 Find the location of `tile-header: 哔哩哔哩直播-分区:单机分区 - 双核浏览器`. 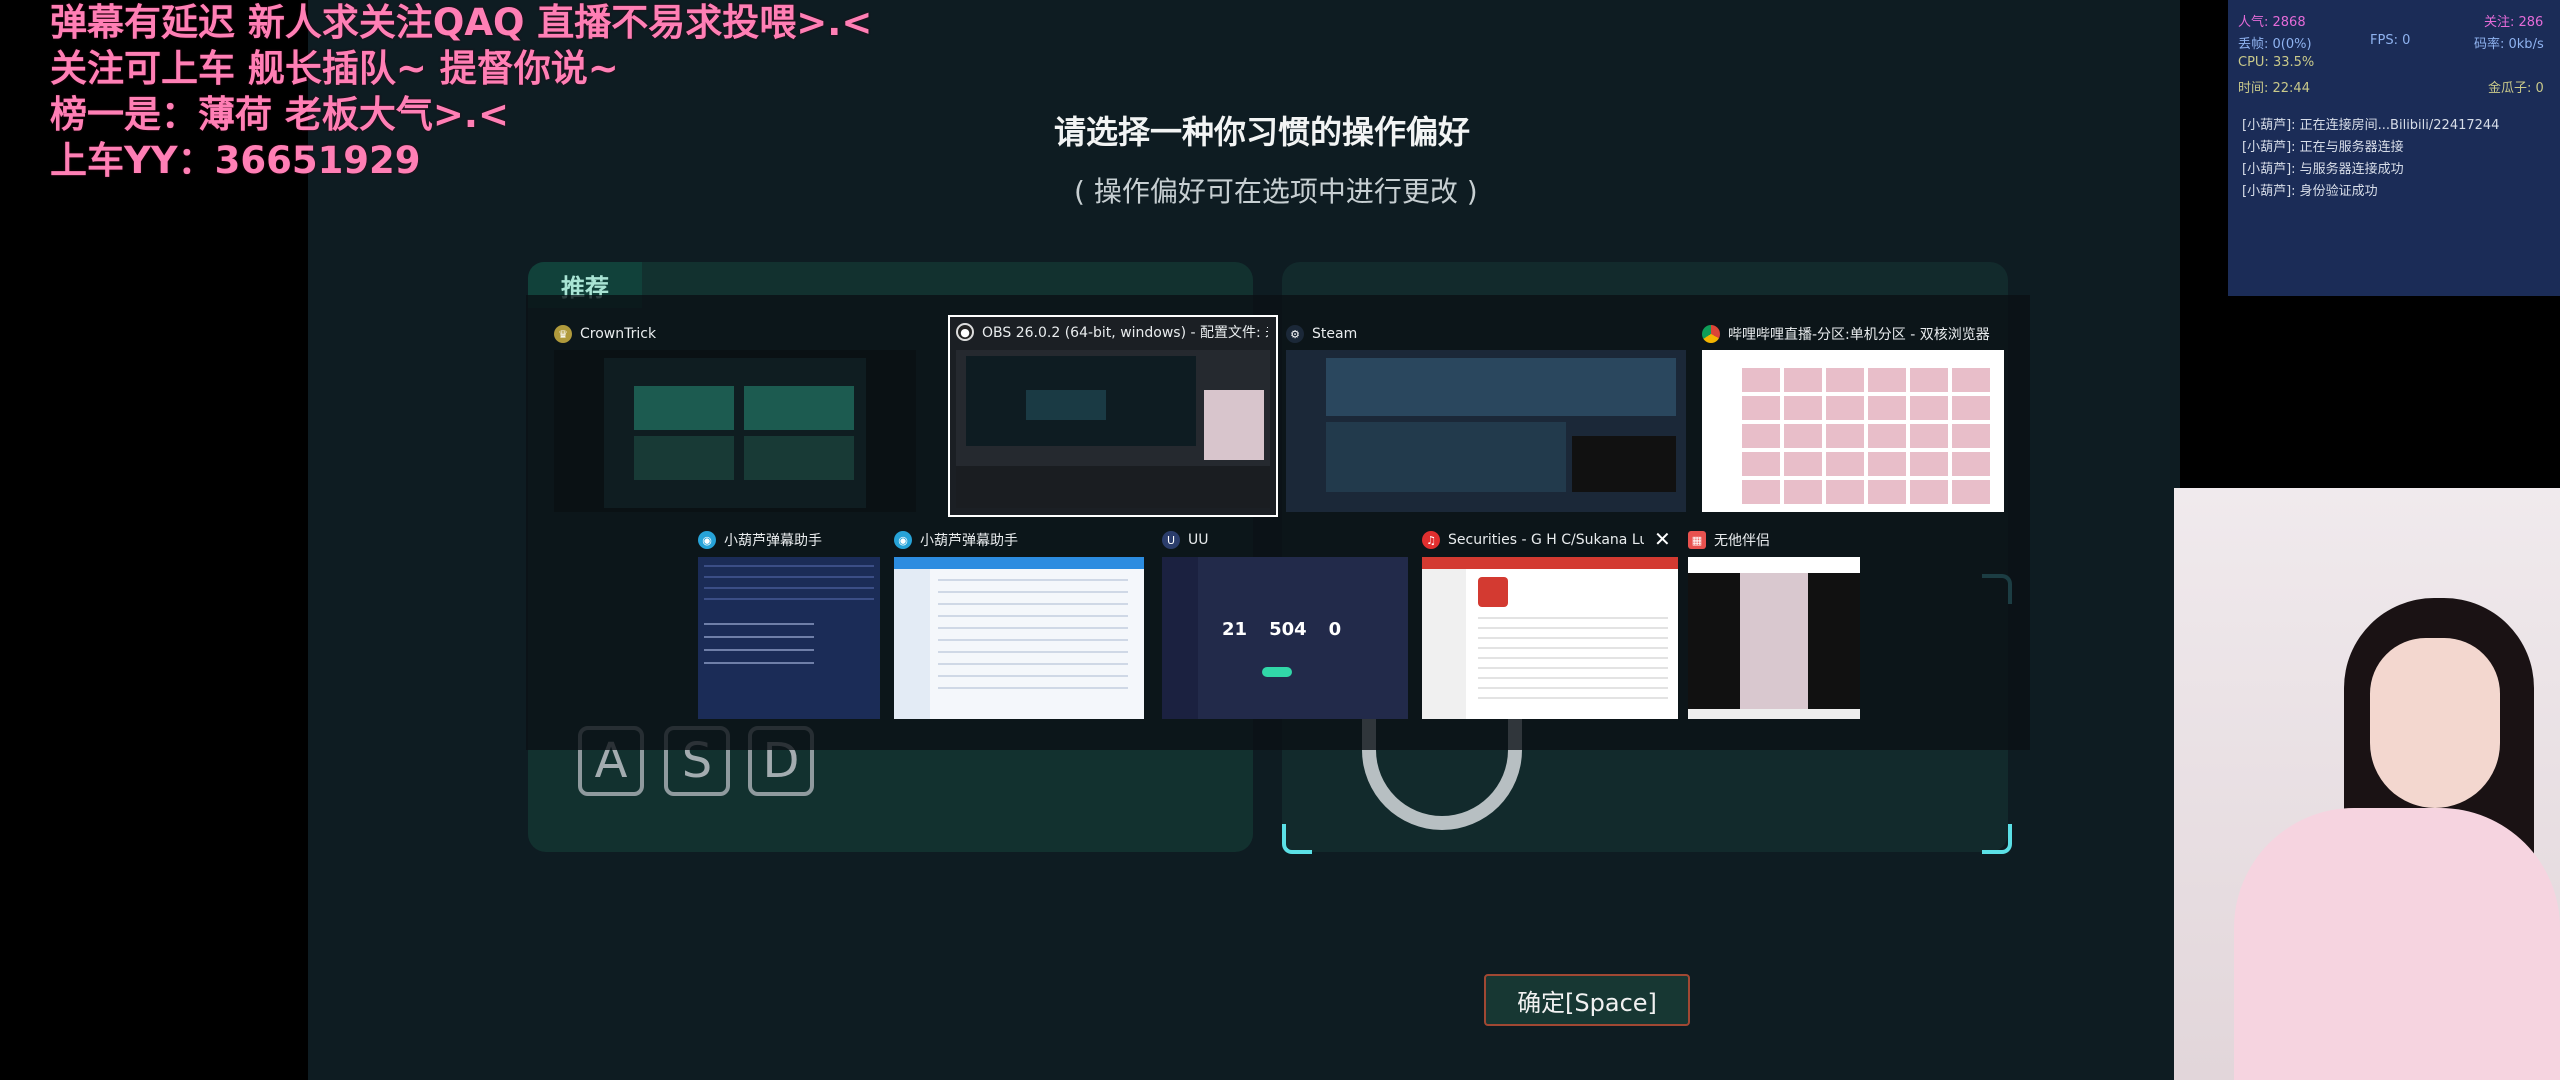

tile-header: 哔哩哔哩直播-分区:单机分区 - 双核浏览器 is located at coordinates (1852, 334).